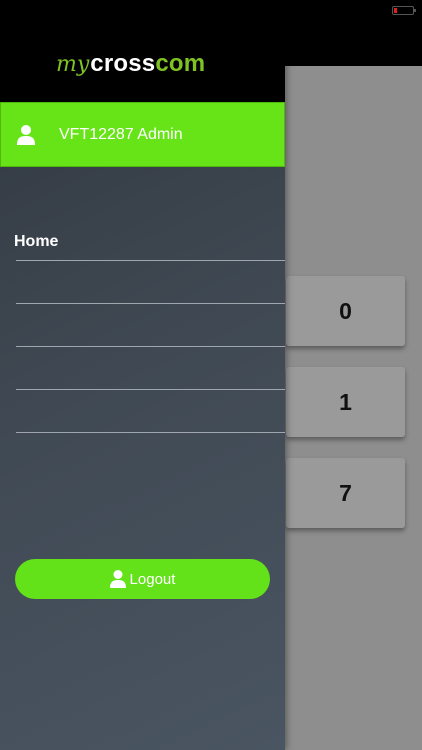  I want to click on counter-card: 0, so click(345, 311).